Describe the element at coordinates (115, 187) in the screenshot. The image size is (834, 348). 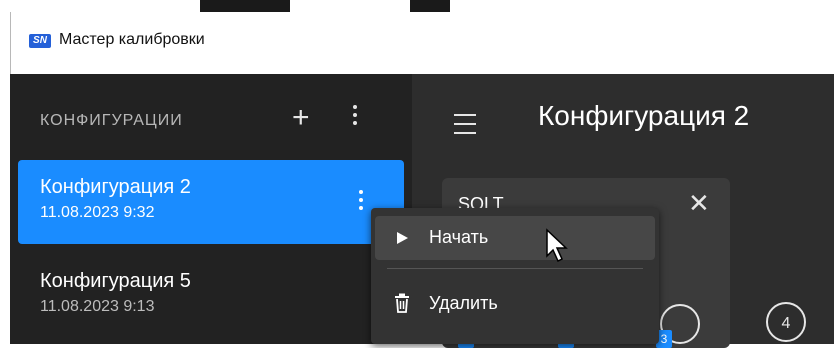
I see `config-item-name: Конфигурация 2` at that location.